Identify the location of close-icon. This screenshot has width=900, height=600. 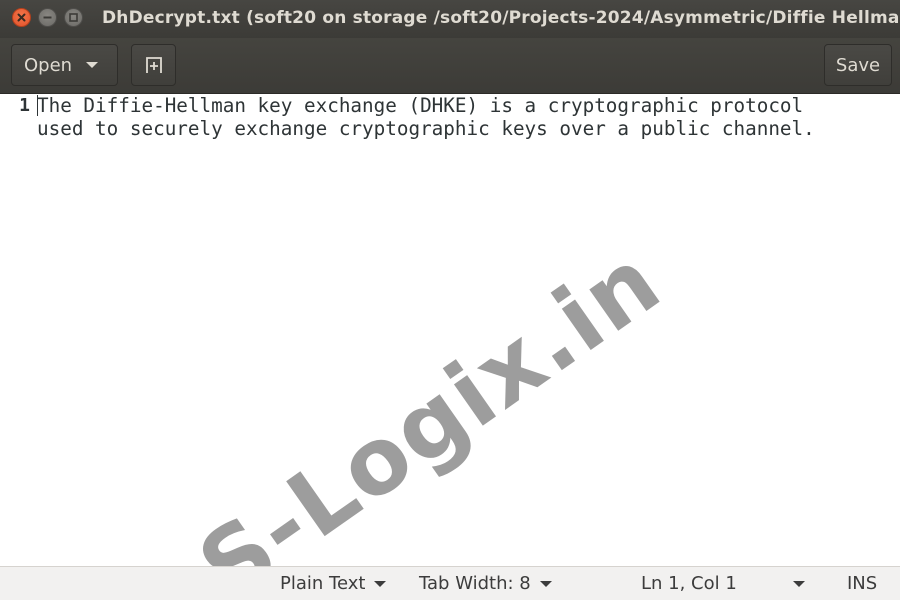
(21, 17).